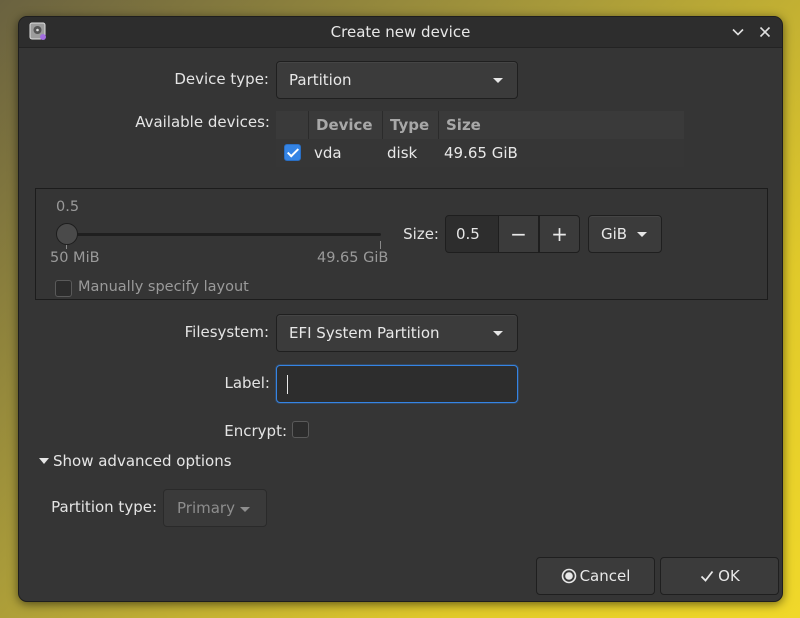 The image size is (800, 618). Describe the element at coordinates (163, 287) in the screenshot. I see `manual-layout-label: Manually specify layout` at that location.